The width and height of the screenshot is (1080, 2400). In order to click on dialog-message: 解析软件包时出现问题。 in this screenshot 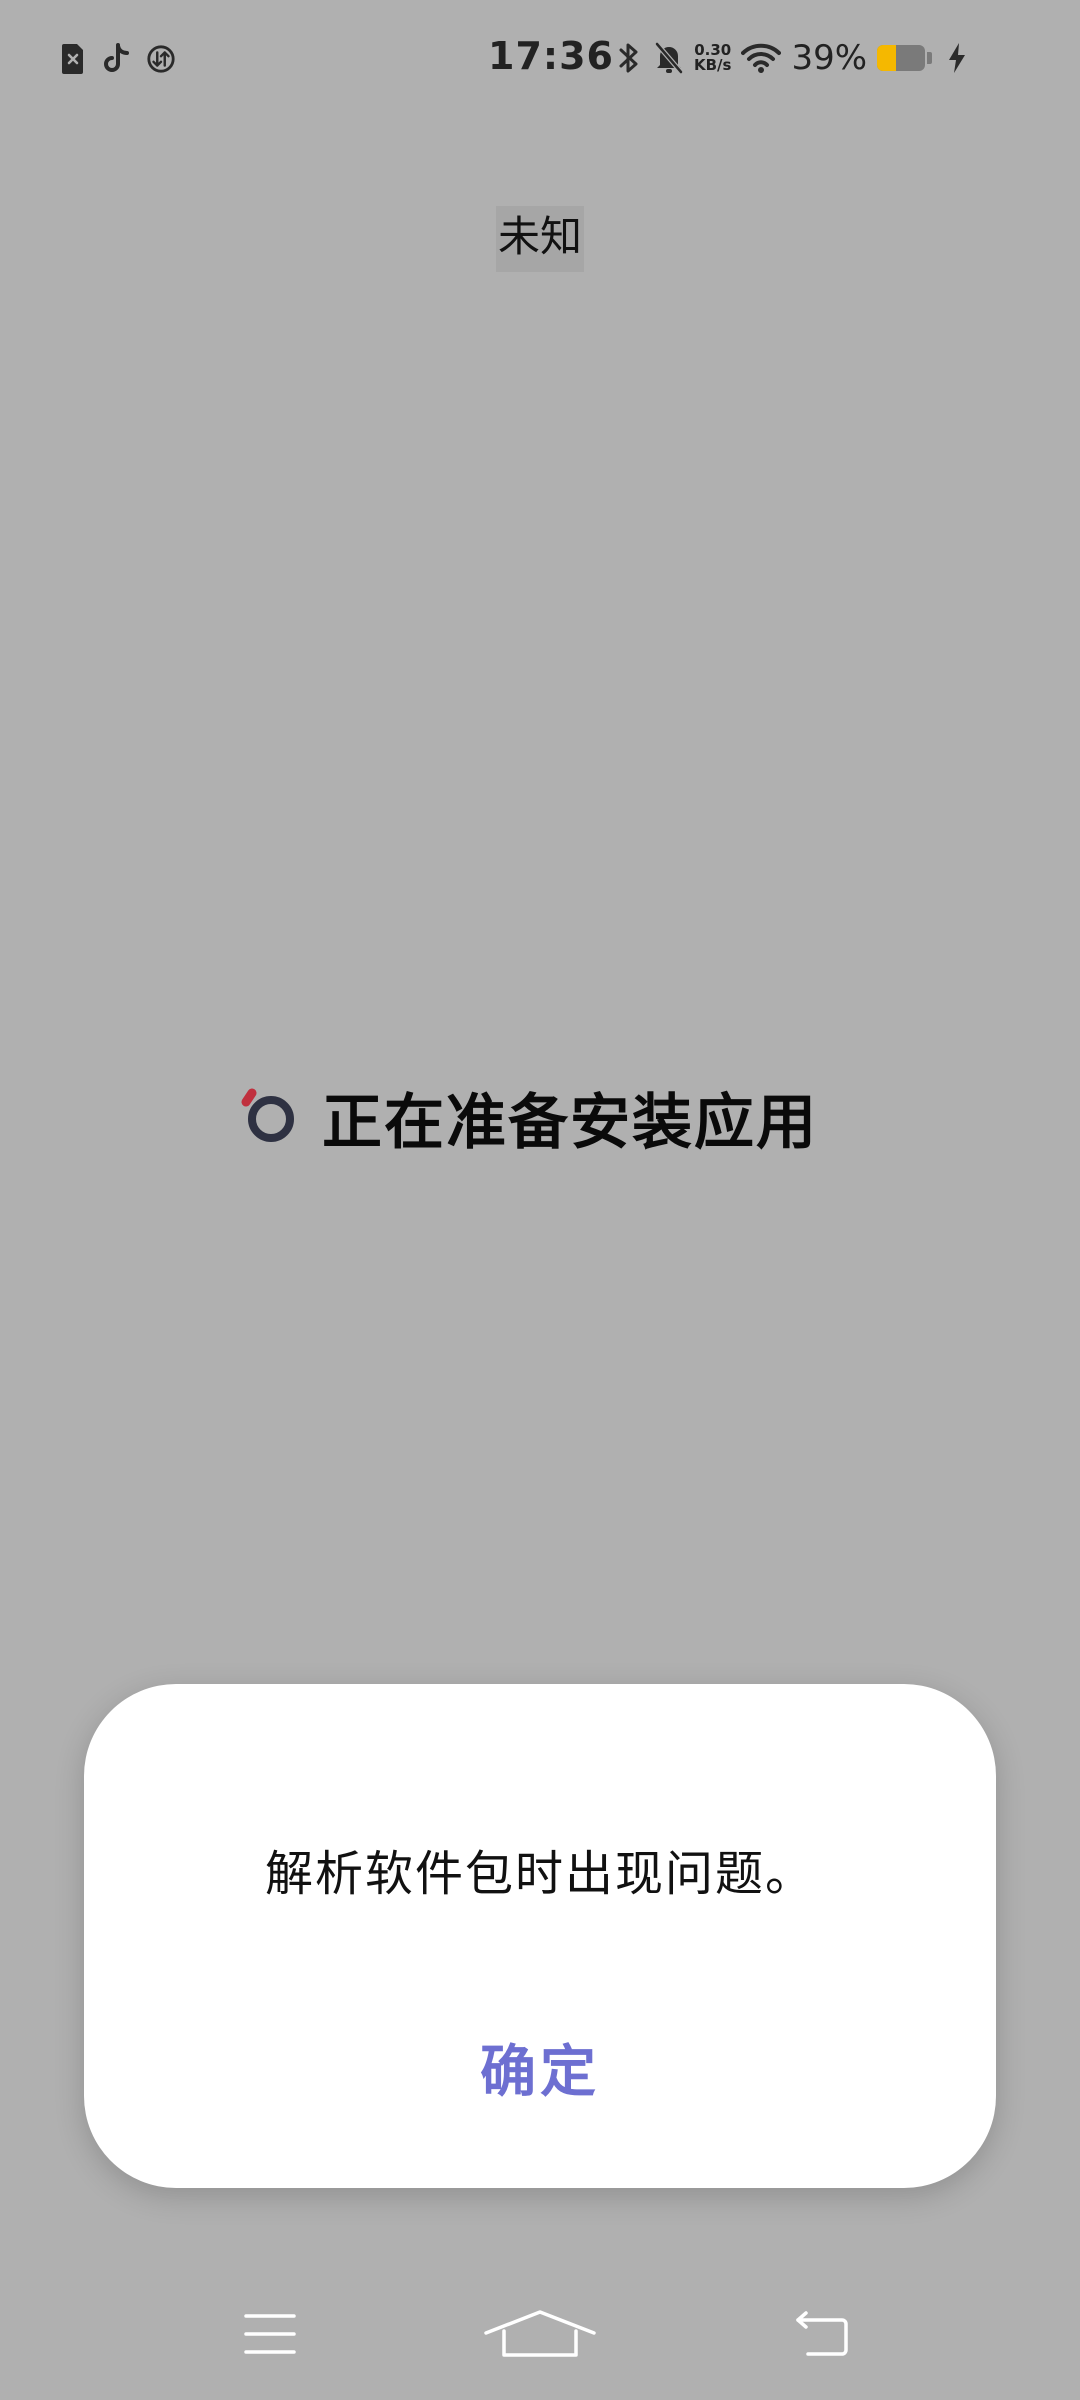, I will do `click(539, 1874)`.